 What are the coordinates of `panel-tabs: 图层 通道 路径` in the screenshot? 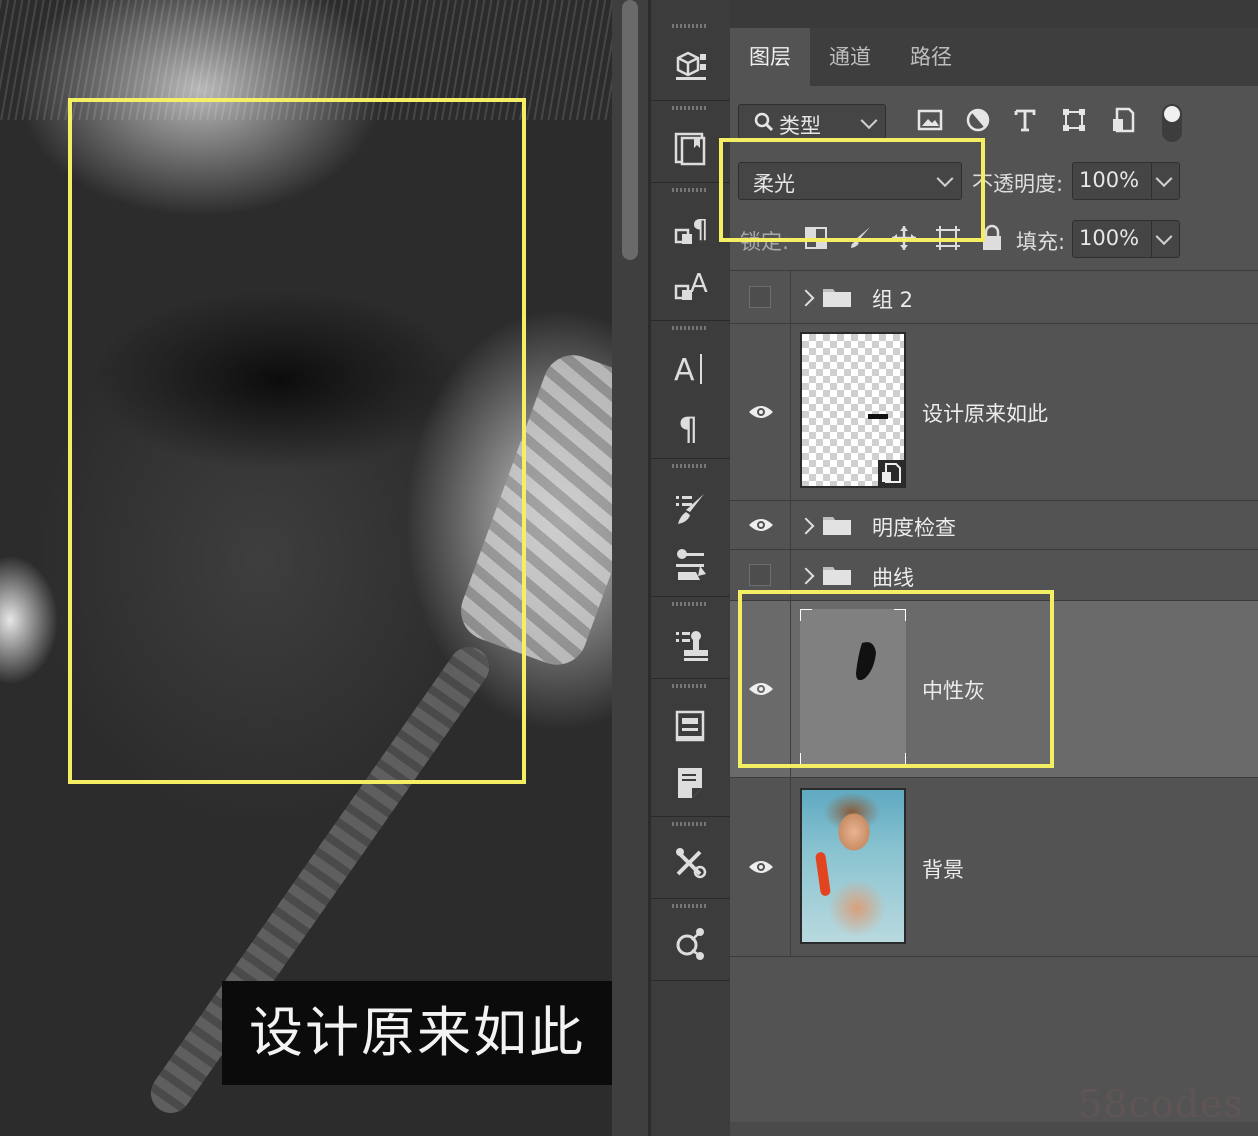 It's located at (994, 57).